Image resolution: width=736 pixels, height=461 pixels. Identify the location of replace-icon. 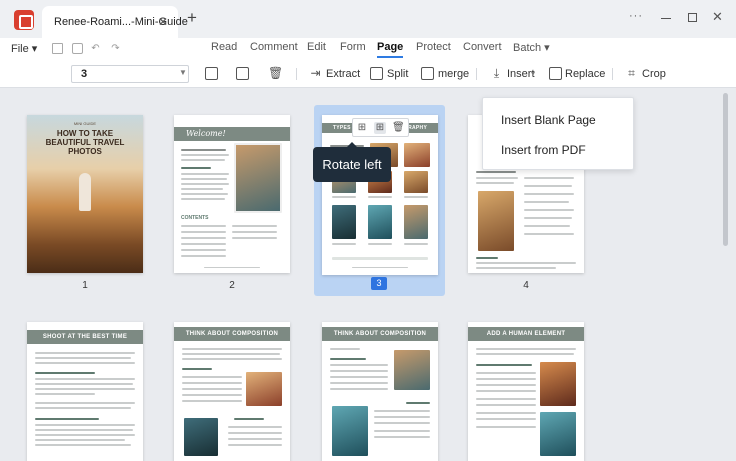
(555, 73).